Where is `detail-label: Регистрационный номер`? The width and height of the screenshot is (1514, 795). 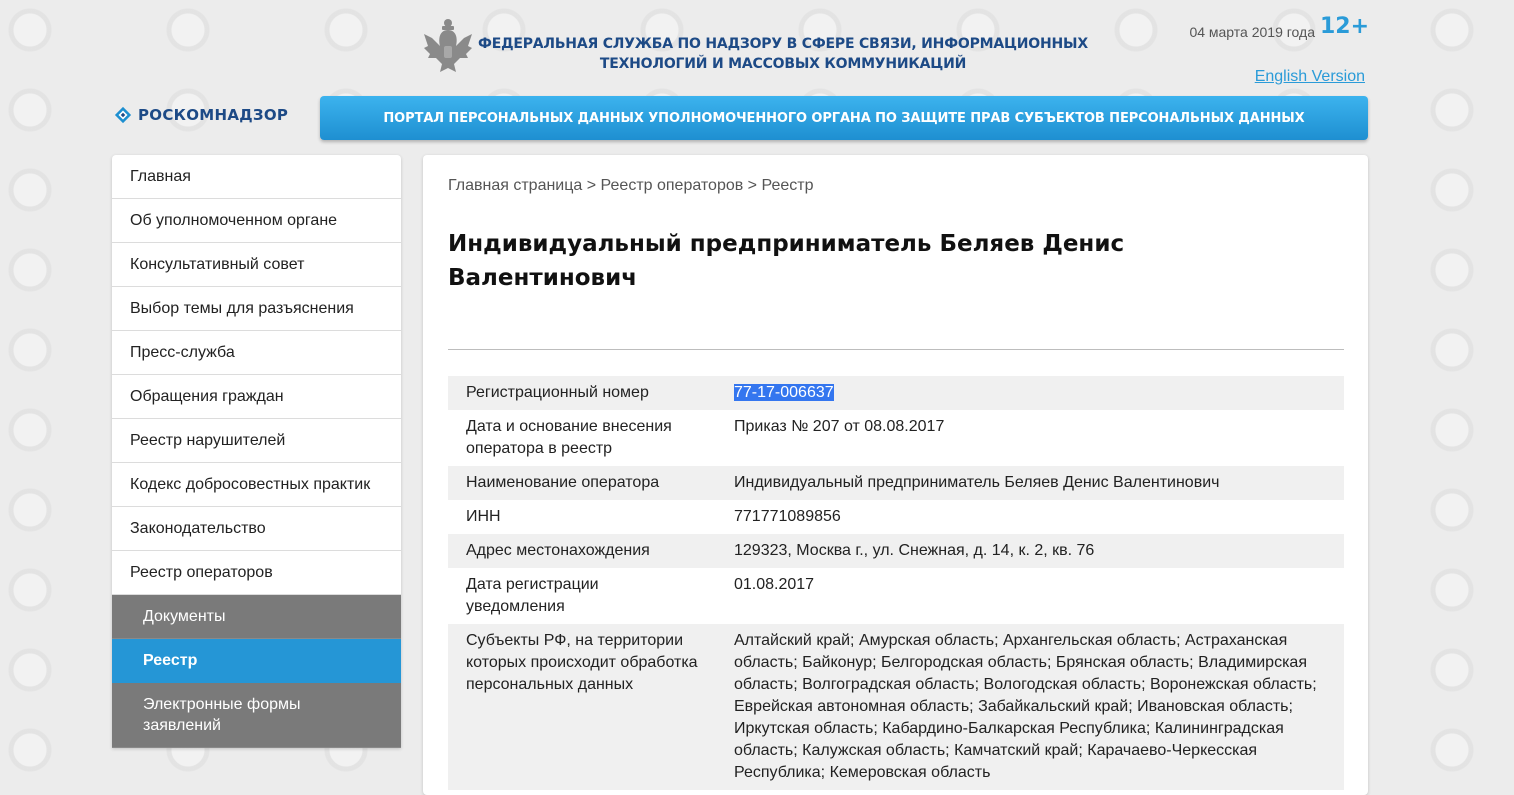
detail-label: Регистрационный номер is located at coordinates (557, 392).